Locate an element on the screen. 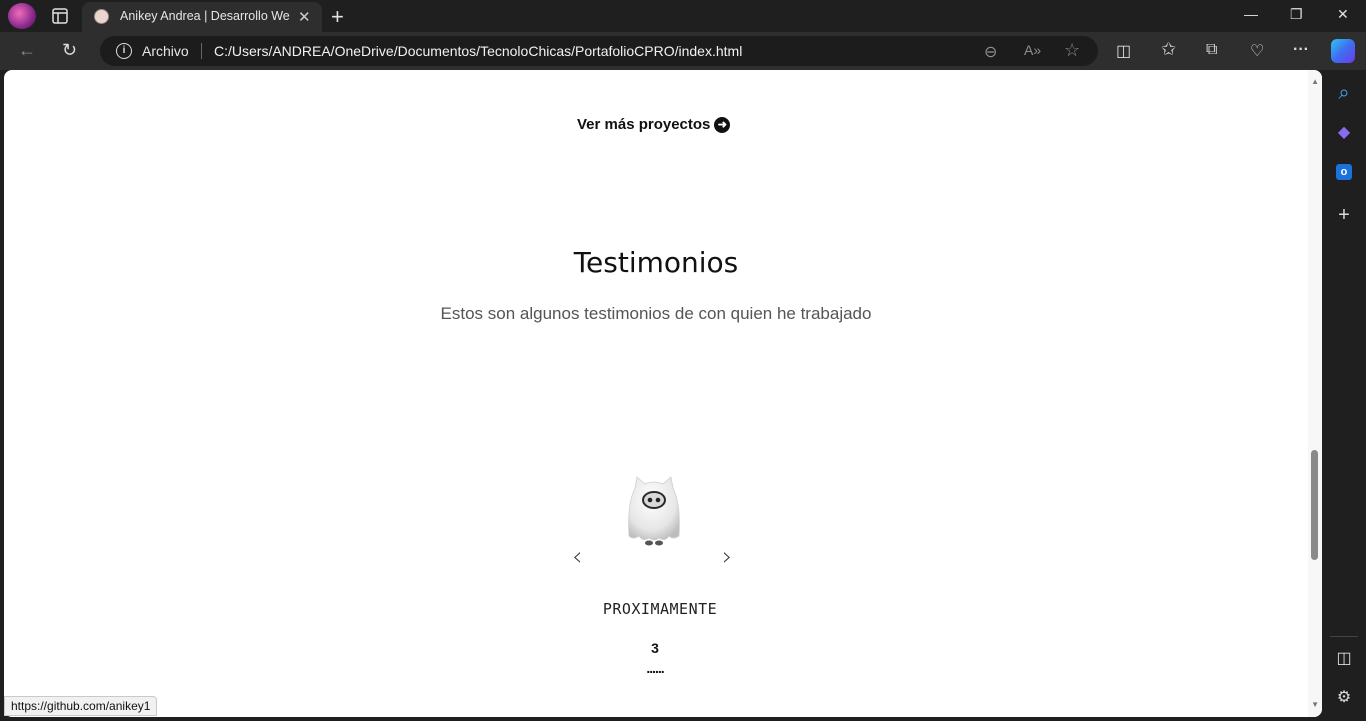  collections-icon: ⧉ is located at coordinates (1211, 50).